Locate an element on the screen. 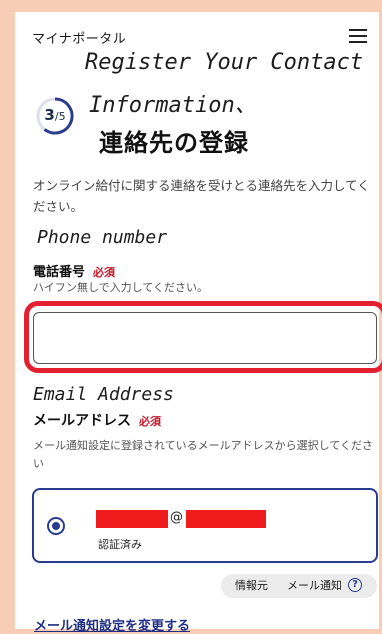 The width and height of the screenshot is (382, 634). step-total: /5 is located at coordinates (60, 116).